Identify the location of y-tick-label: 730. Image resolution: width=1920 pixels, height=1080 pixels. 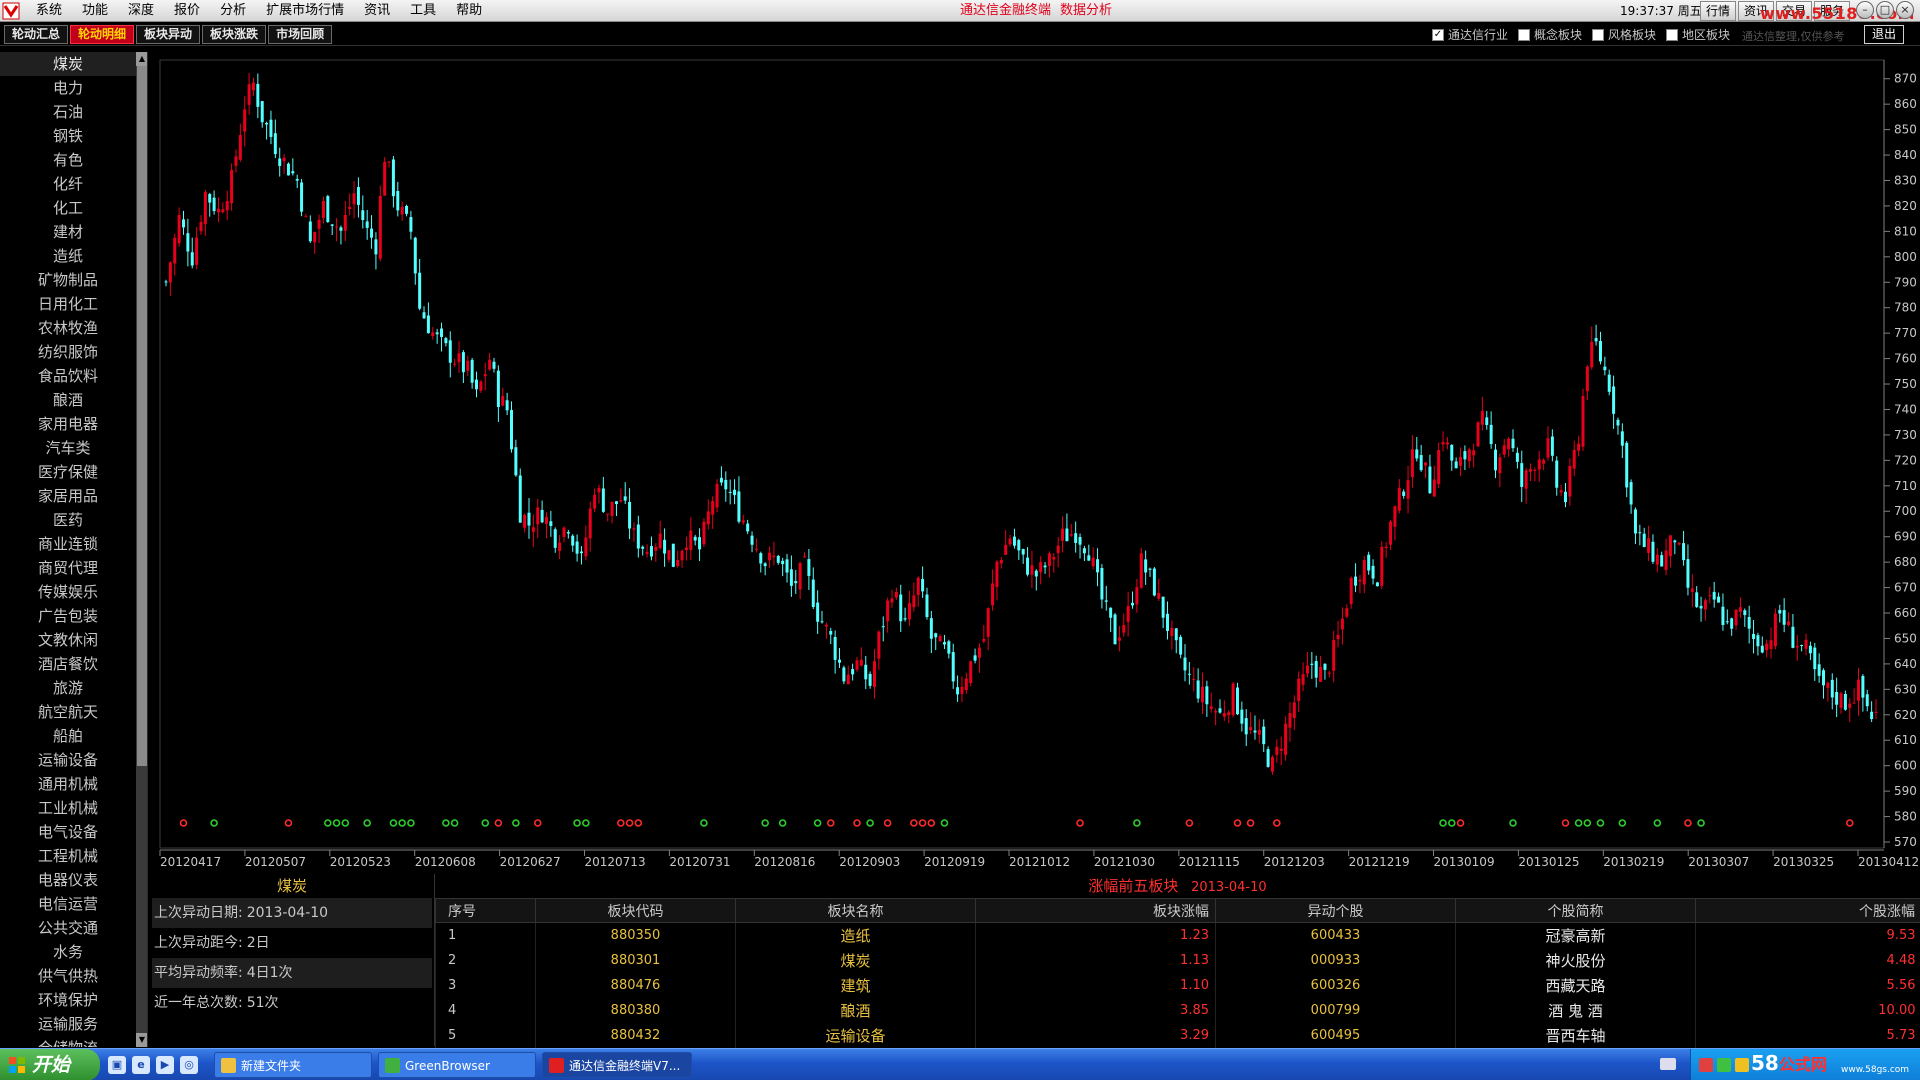
(1905, 435).